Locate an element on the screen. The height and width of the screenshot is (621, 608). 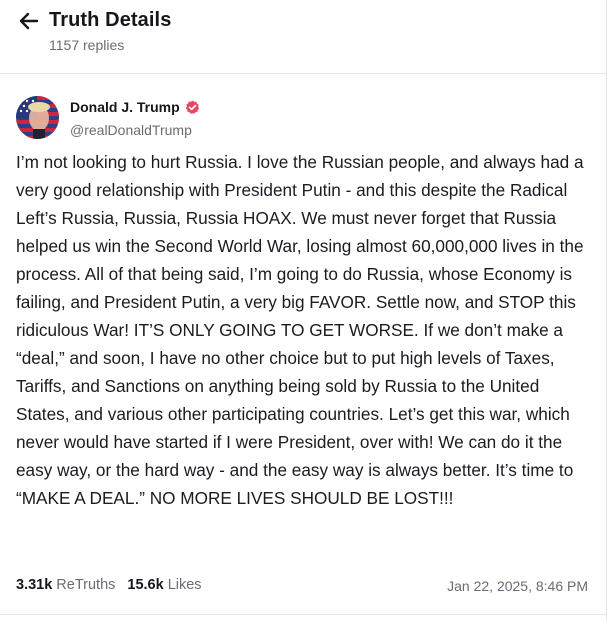
author-name-text: Donald J. Trump is located at coordinates (125, 107).